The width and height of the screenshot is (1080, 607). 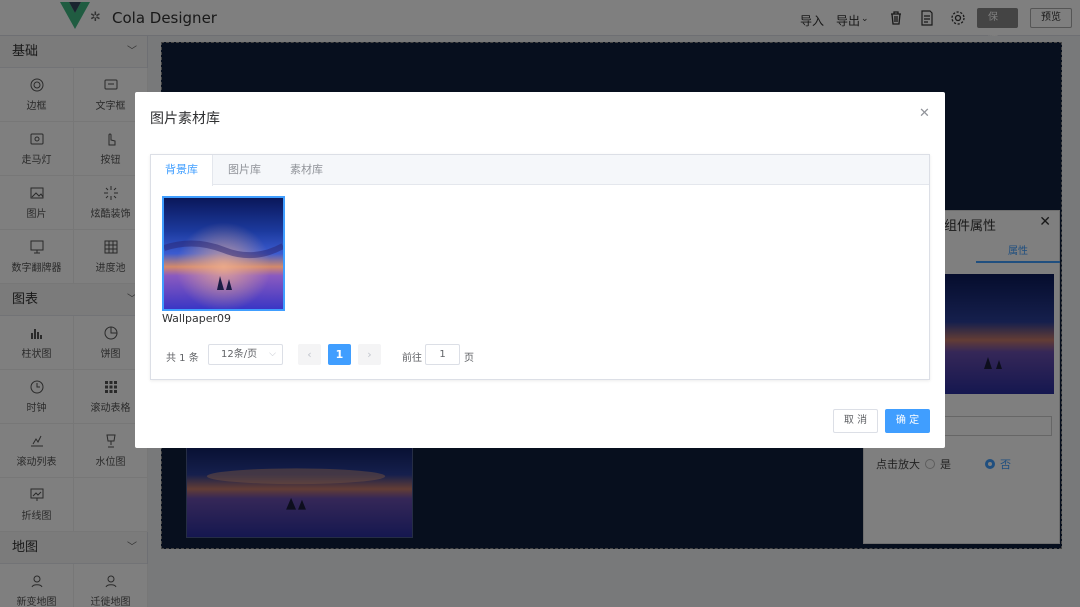 What do you see at coordinates (306, 170) in the screenshot?
I see `tab-material-library: 素材库` at bounding box center [306, 170].